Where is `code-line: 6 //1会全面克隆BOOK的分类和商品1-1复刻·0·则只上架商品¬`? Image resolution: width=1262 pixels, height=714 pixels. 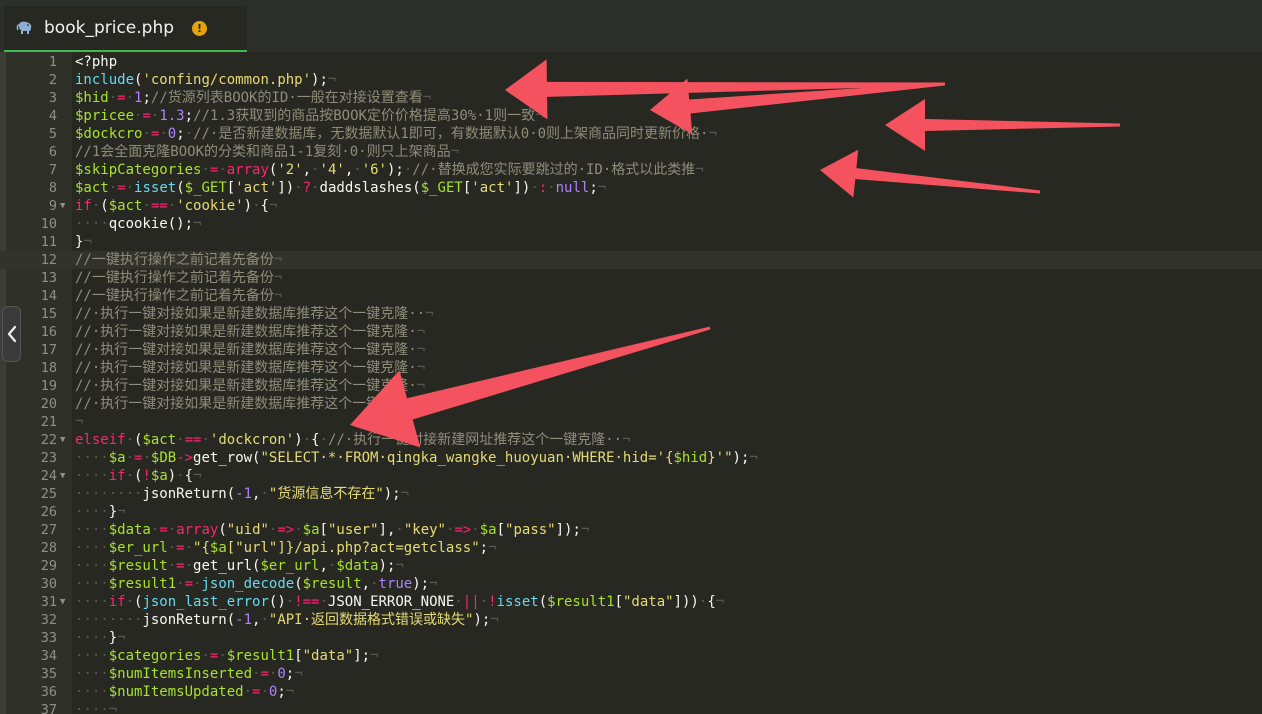
code-line: 6 //1会全面克隆BOOK的分类和商品1-1复刻·0·则只上架商品¬ is located at coordinates (631, 152).